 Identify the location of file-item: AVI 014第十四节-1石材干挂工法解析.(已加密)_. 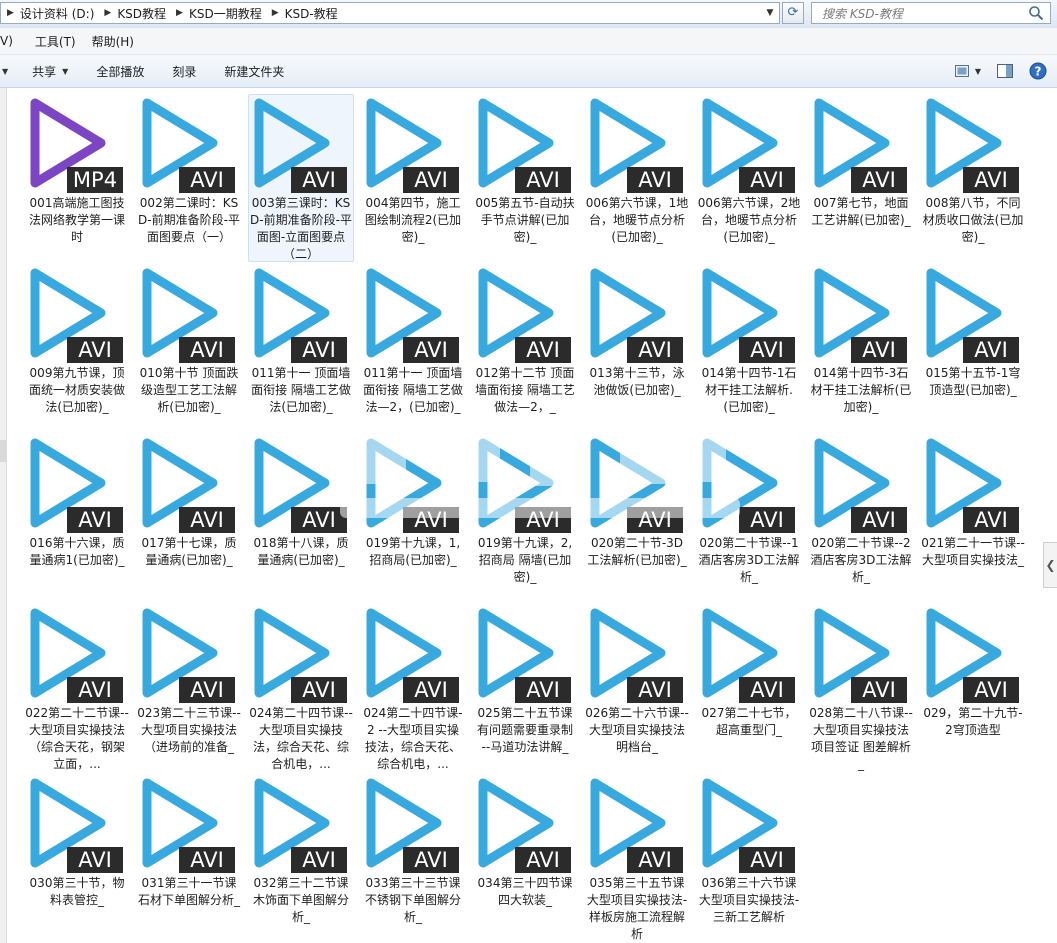
(749, 348).